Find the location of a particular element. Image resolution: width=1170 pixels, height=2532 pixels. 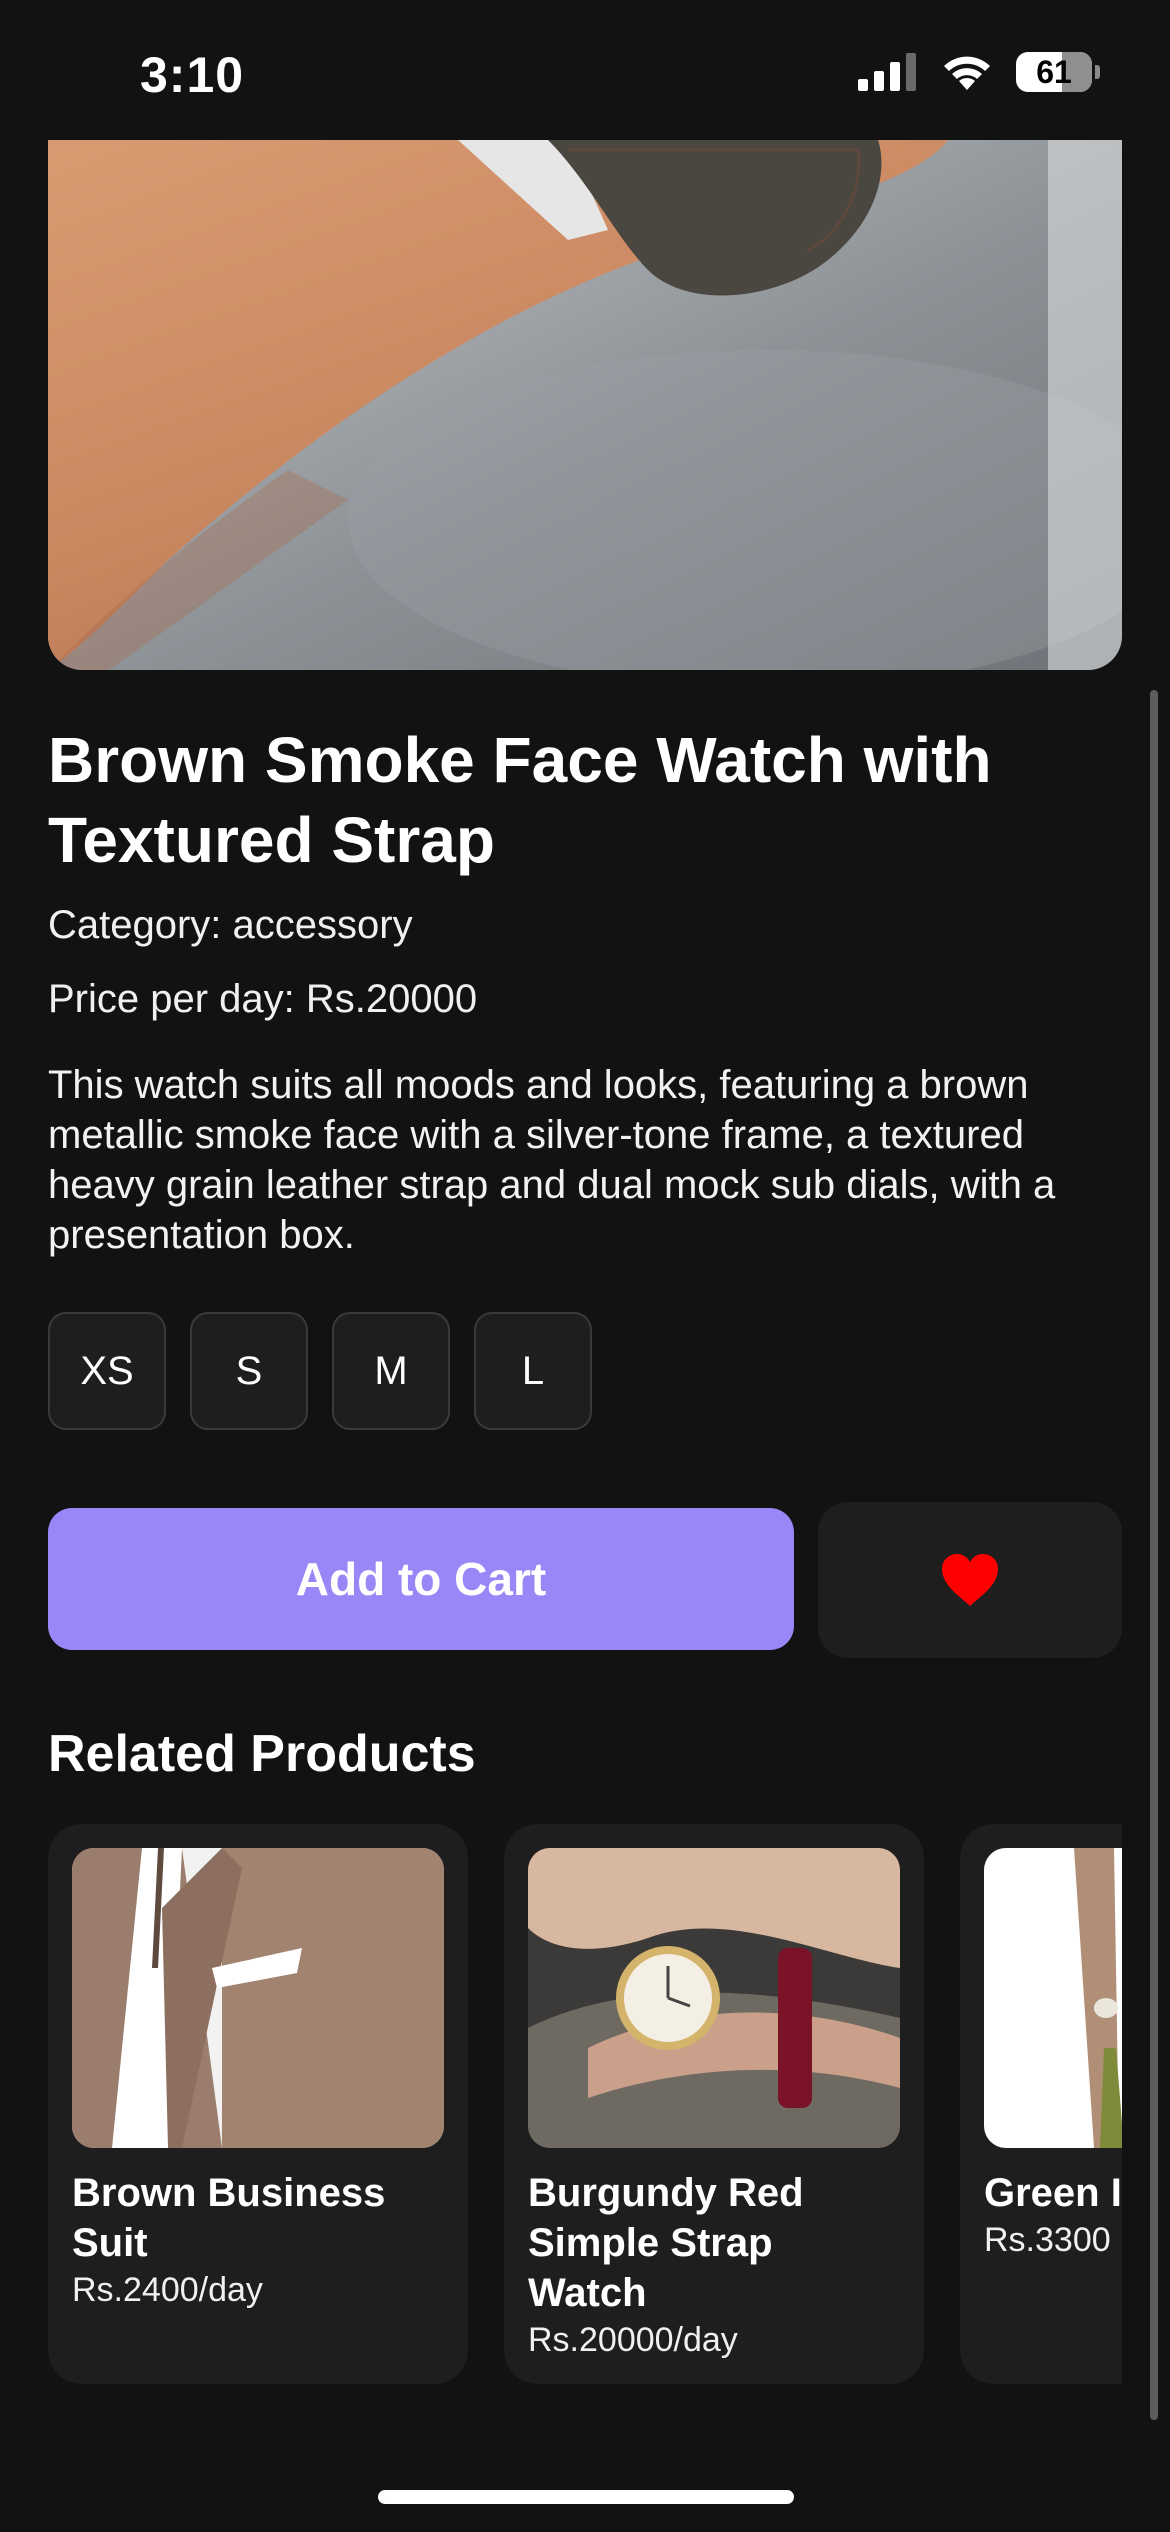

related-product-card: Brown Business Suit Rs.2400/day is located at coordinates (258, 2104).